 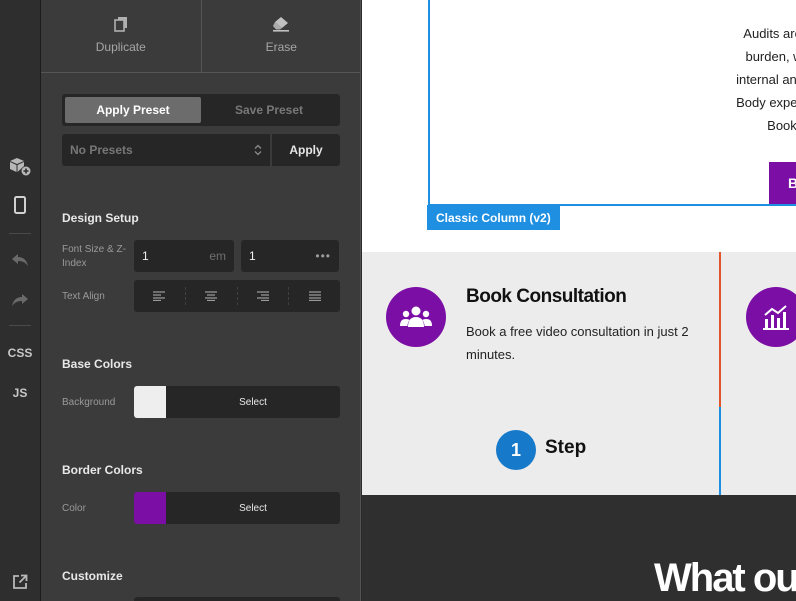 I want to click on customize-field, so click(x=237, y=599).